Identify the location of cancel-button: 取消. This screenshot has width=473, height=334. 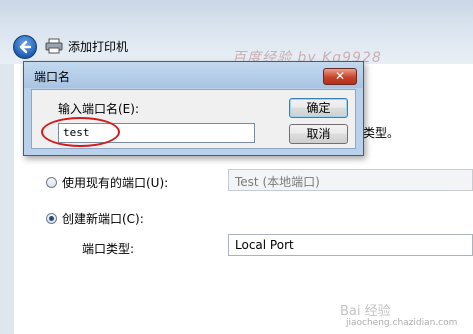
(318, 134).